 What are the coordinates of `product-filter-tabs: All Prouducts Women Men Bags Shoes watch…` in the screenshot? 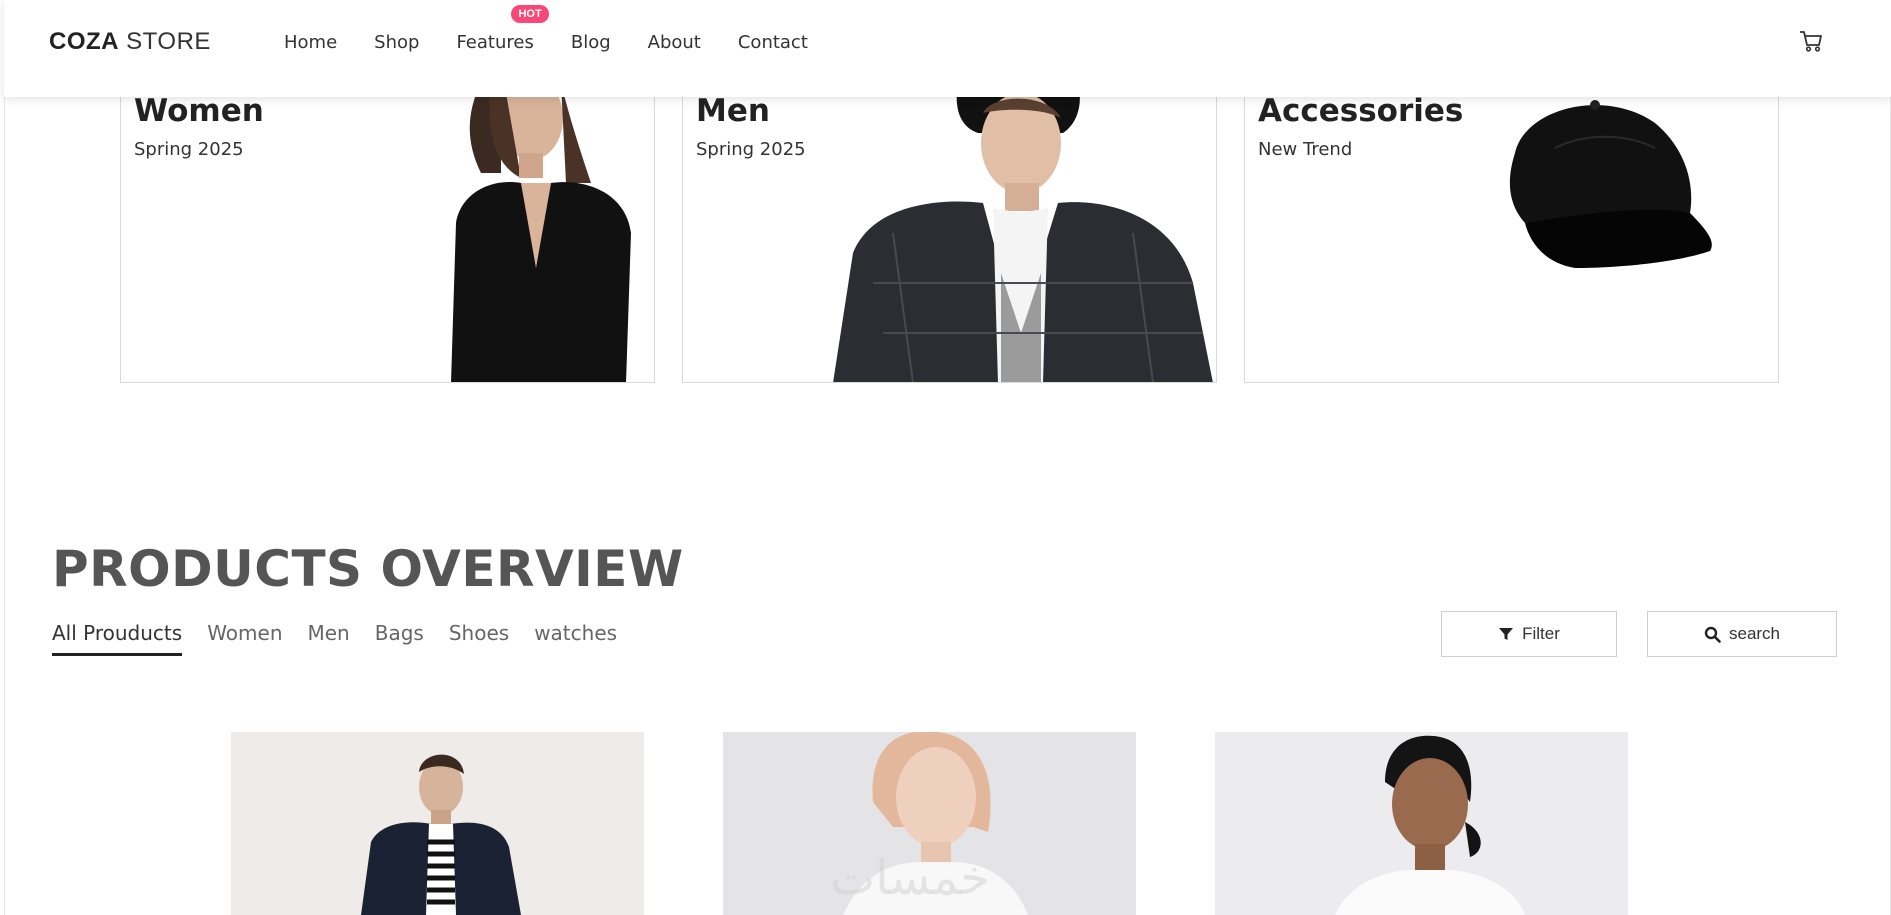 It's located at (347, 638).